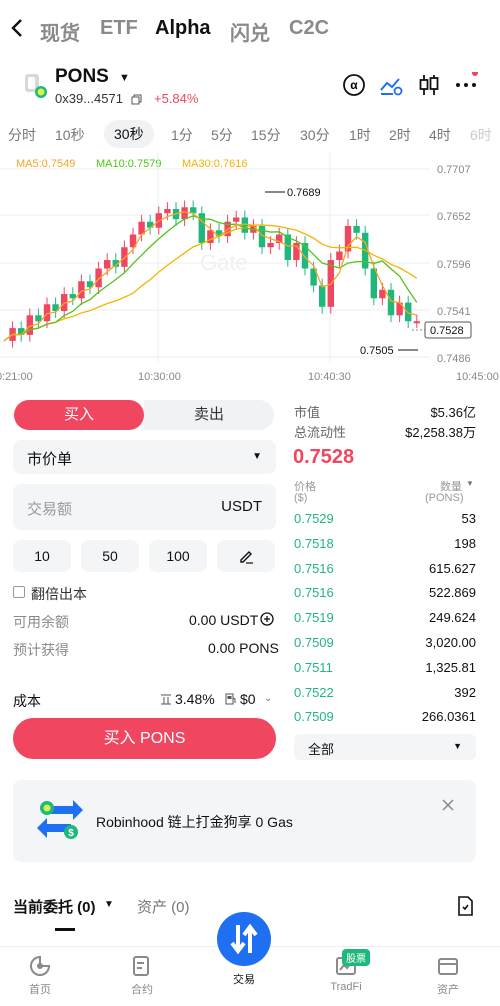 This screenshot has height=1006, width=500. I want to click on orderbook-row: 0.7509 3,020.00, so click(385, 647).